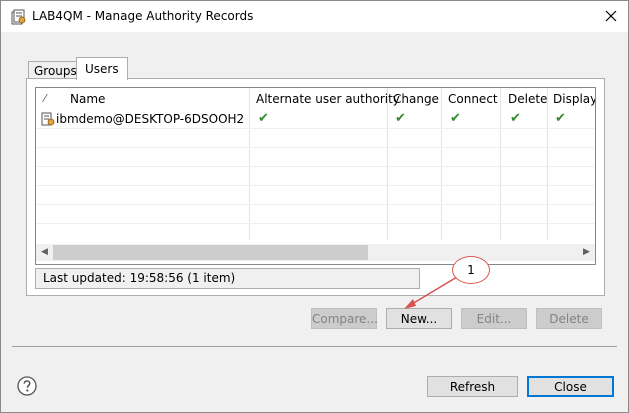 The image size is (629, 413). What do you see at coordinates (586, 252) in the screenshot?
I see `scroll-right-icon: ▶` at bounding box center [586, 252].